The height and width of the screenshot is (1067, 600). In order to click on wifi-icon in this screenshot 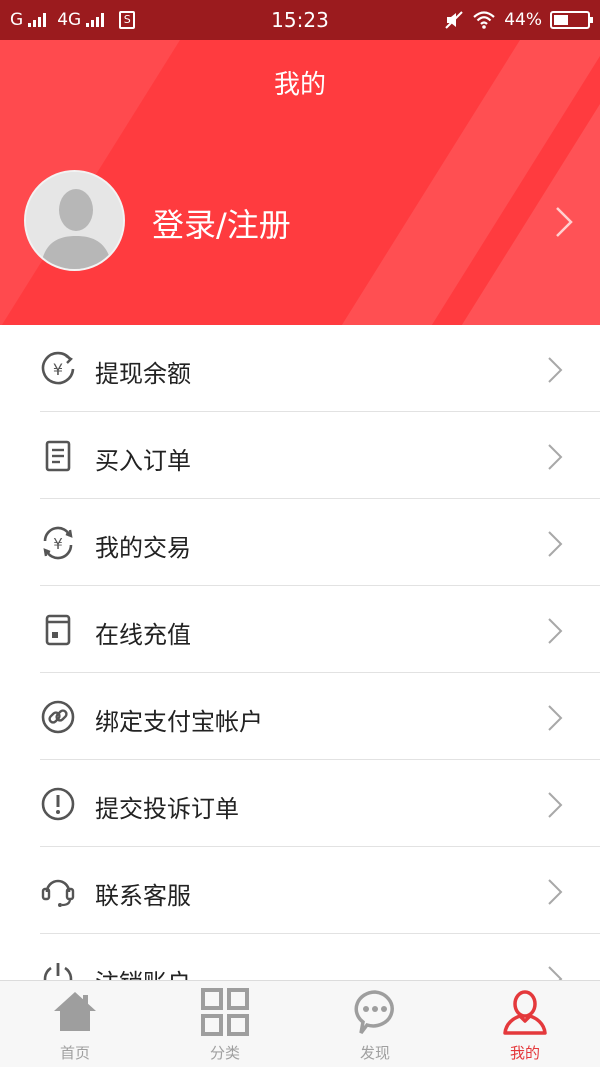, I will do `click(484, 20)`.